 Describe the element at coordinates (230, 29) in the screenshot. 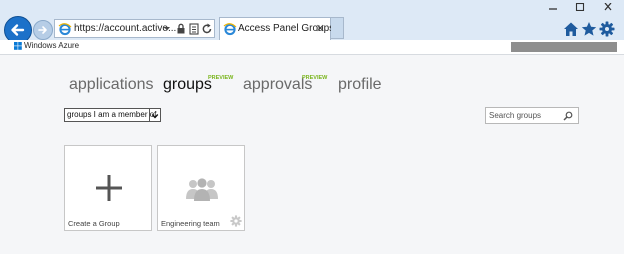

I see `tab-ie-icon` at that location.